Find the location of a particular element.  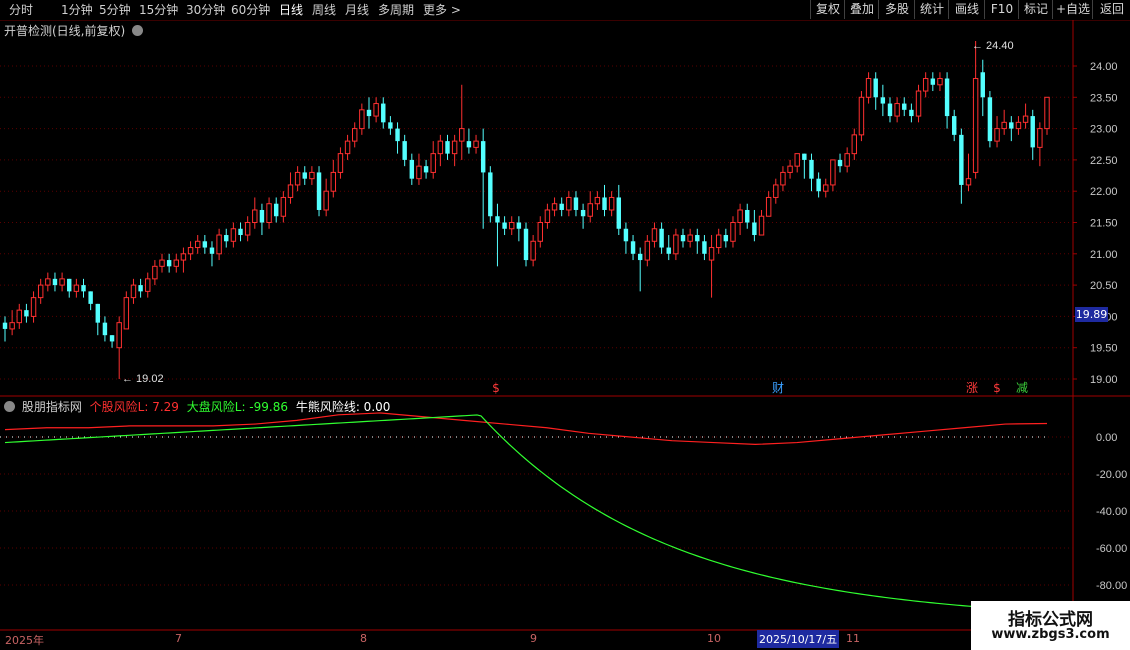

sub-tick-label: -20.00 is located at coordinates (1111, 475).